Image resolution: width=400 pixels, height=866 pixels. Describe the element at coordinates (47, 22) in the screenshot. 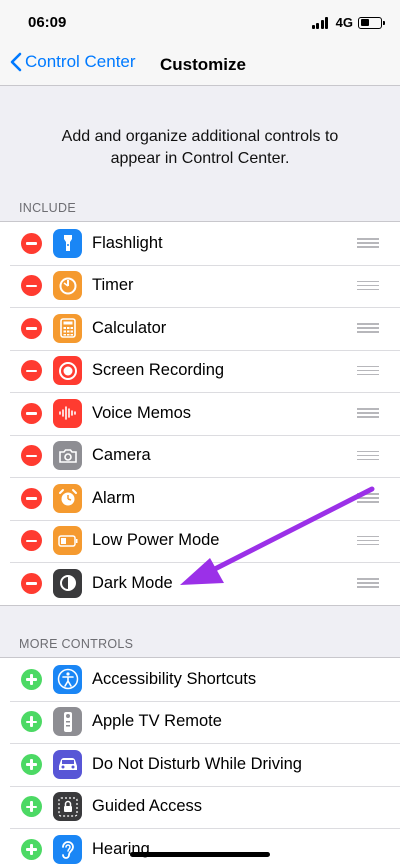

I see `status-time: 06:09` at that location.